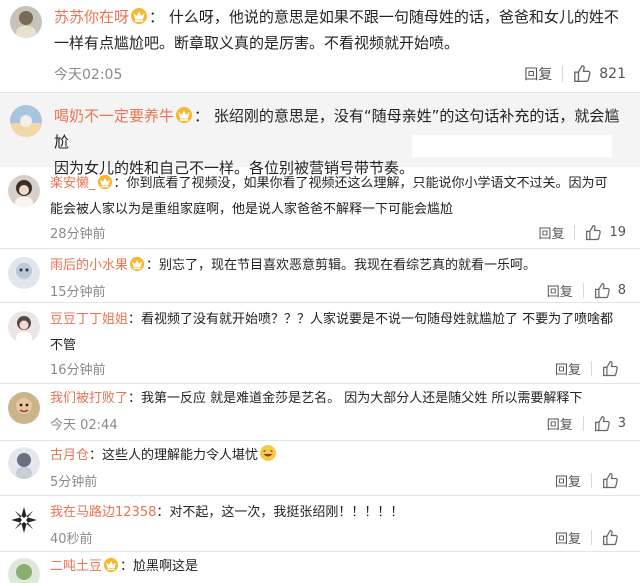 The image size is (640, 583). What do you see at coordinates (89, 398) in the screenshot?
I see `username-link: 我们被打败了` at bounding box center [89, 398].